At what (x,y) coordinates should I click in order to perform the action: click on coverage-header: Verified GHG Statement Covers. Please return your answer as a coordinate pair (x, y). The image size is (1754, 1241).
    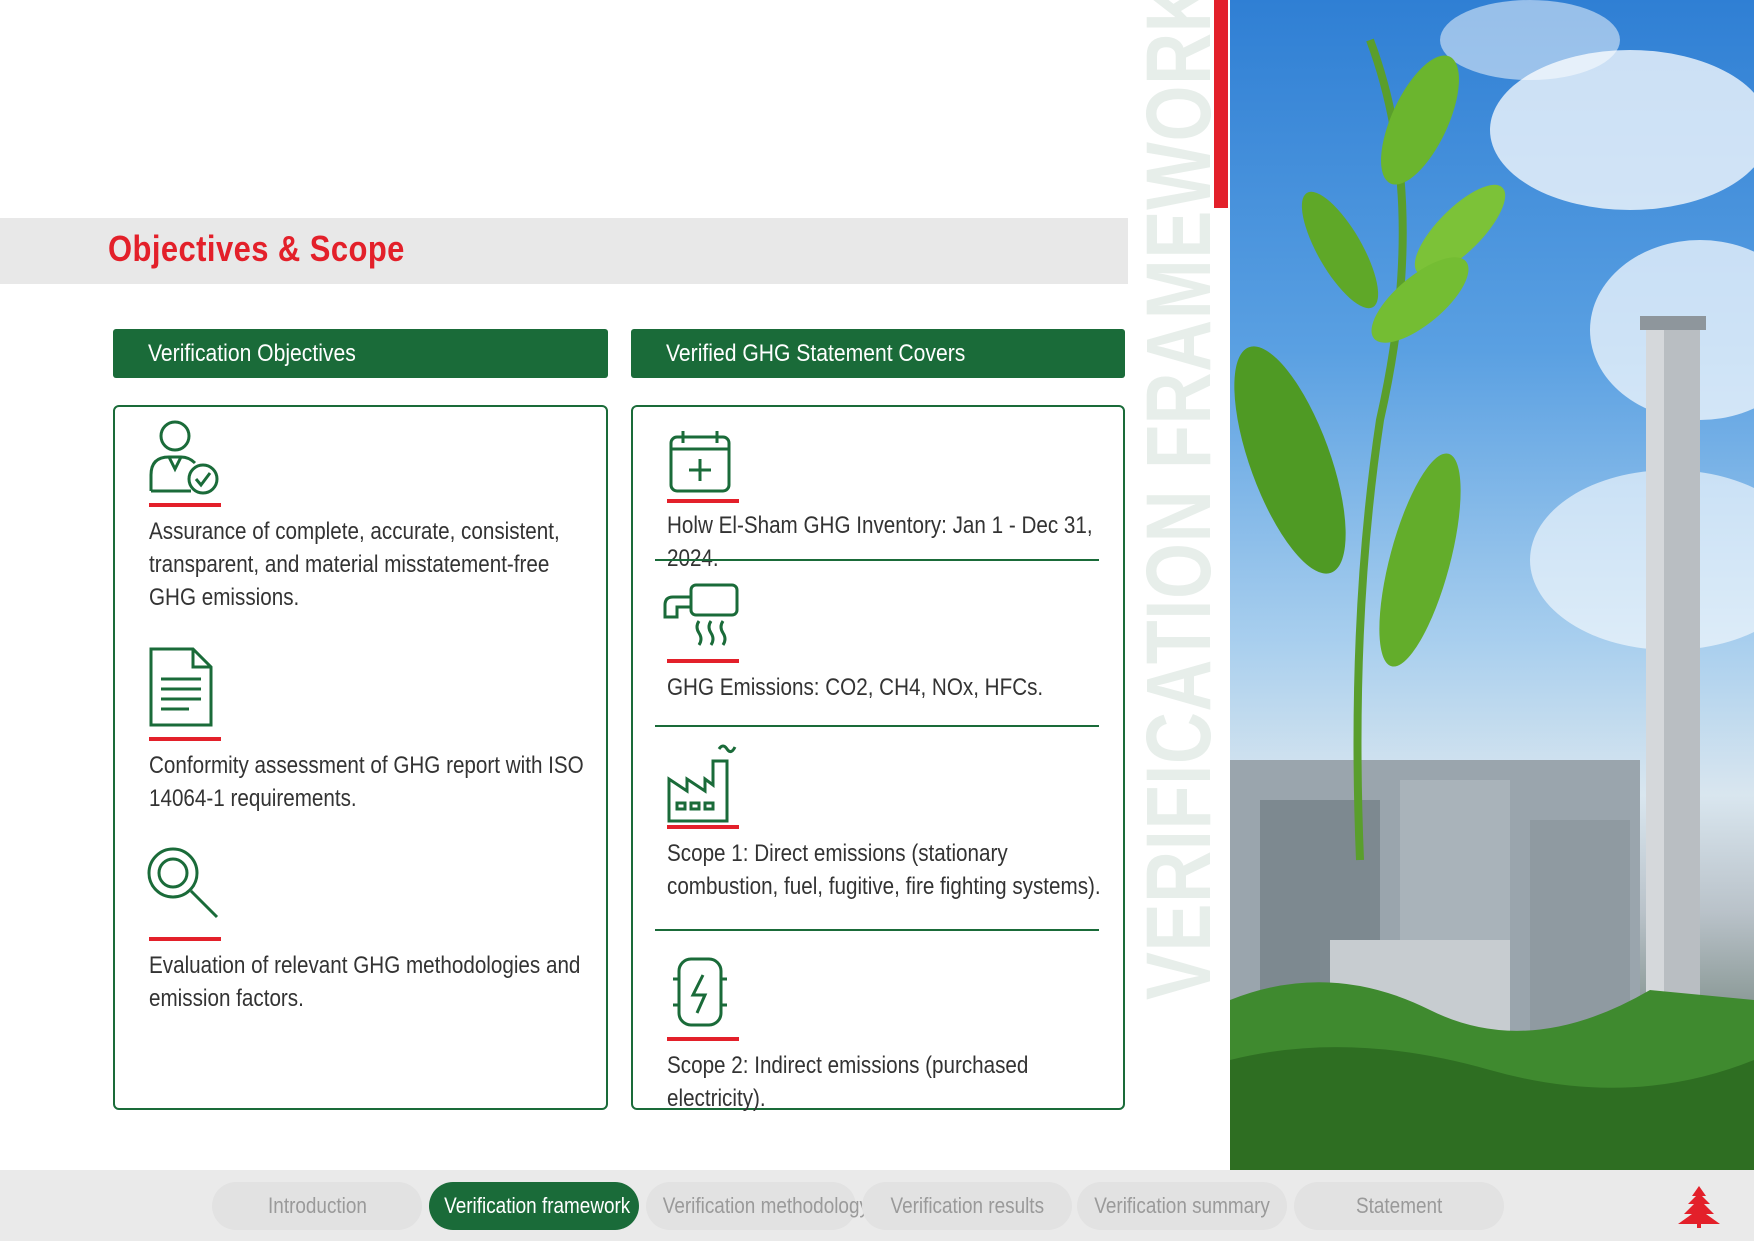
    Looking at the image, I should click on (878, 353).